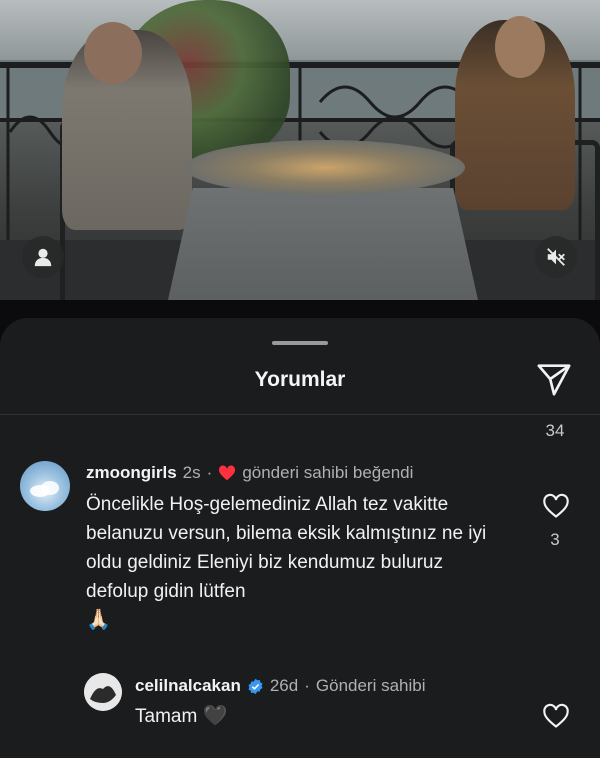 This screenshot has width=600, height=758. I want to click on reply-time: 26d, so click(284, 685).